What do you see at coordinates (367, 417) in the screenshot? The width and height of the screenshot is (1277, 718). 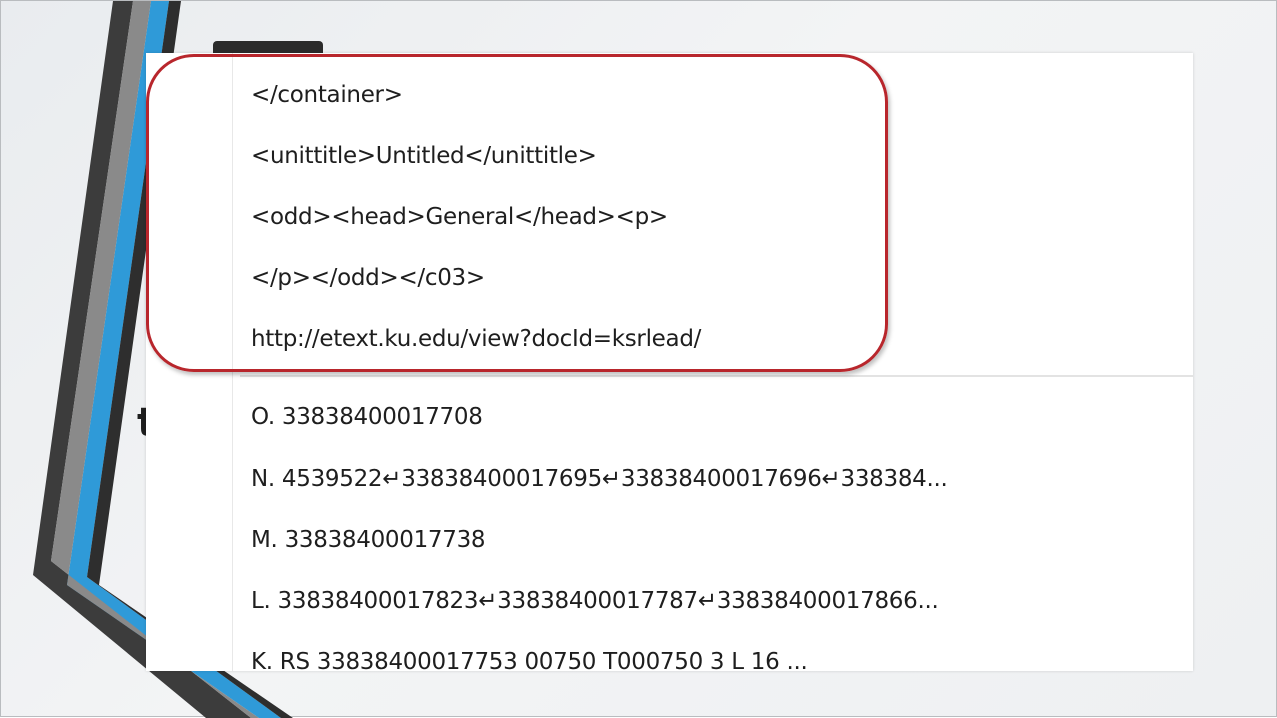 I see `history-item-o: O. 33838400017708` at bounding box center [367, 417].